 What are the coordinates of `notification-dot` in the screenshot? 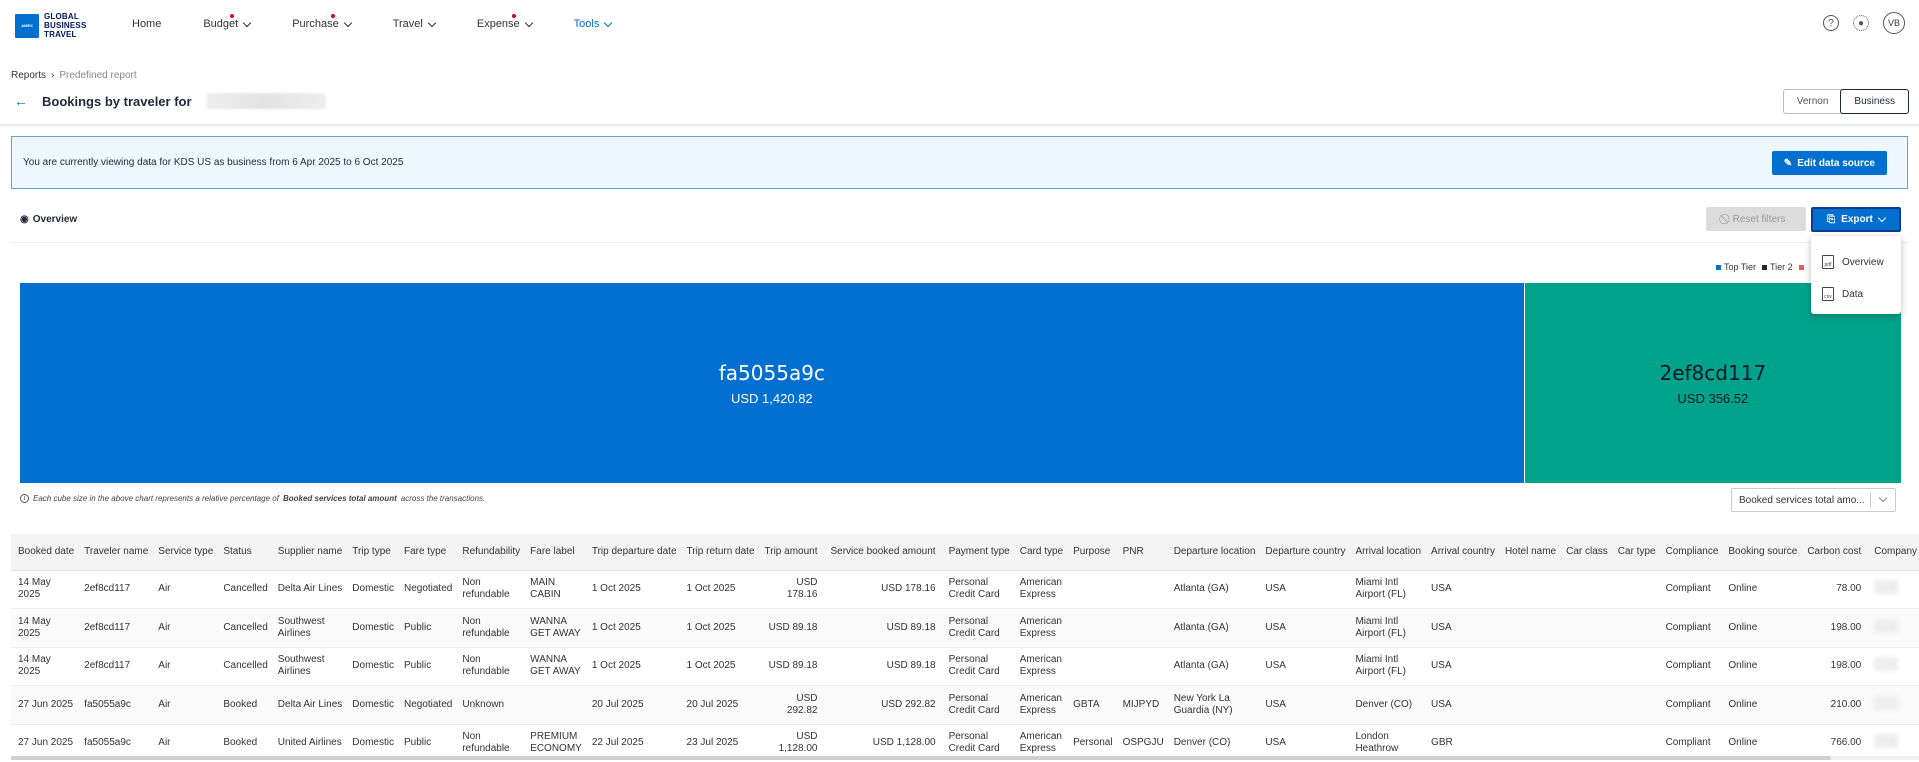 It's located at (513, 16).